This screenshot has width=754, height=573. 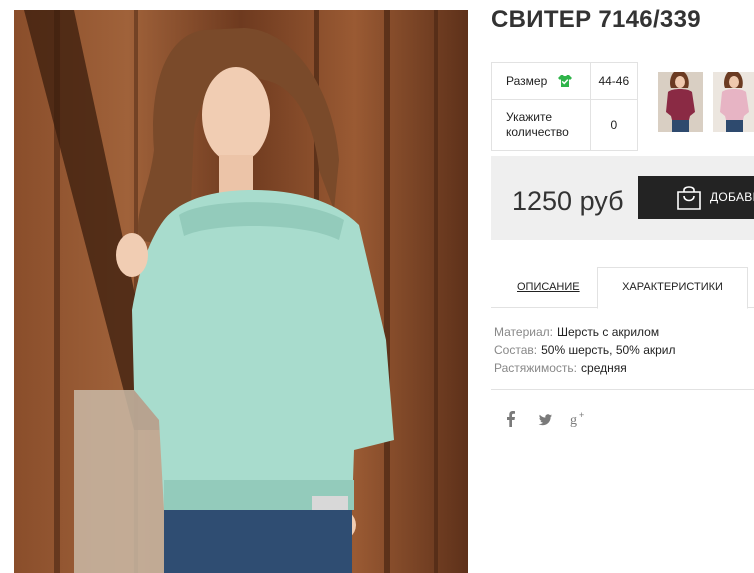 I want to click on shopping-bag-icon, so click(x=689, y=198).